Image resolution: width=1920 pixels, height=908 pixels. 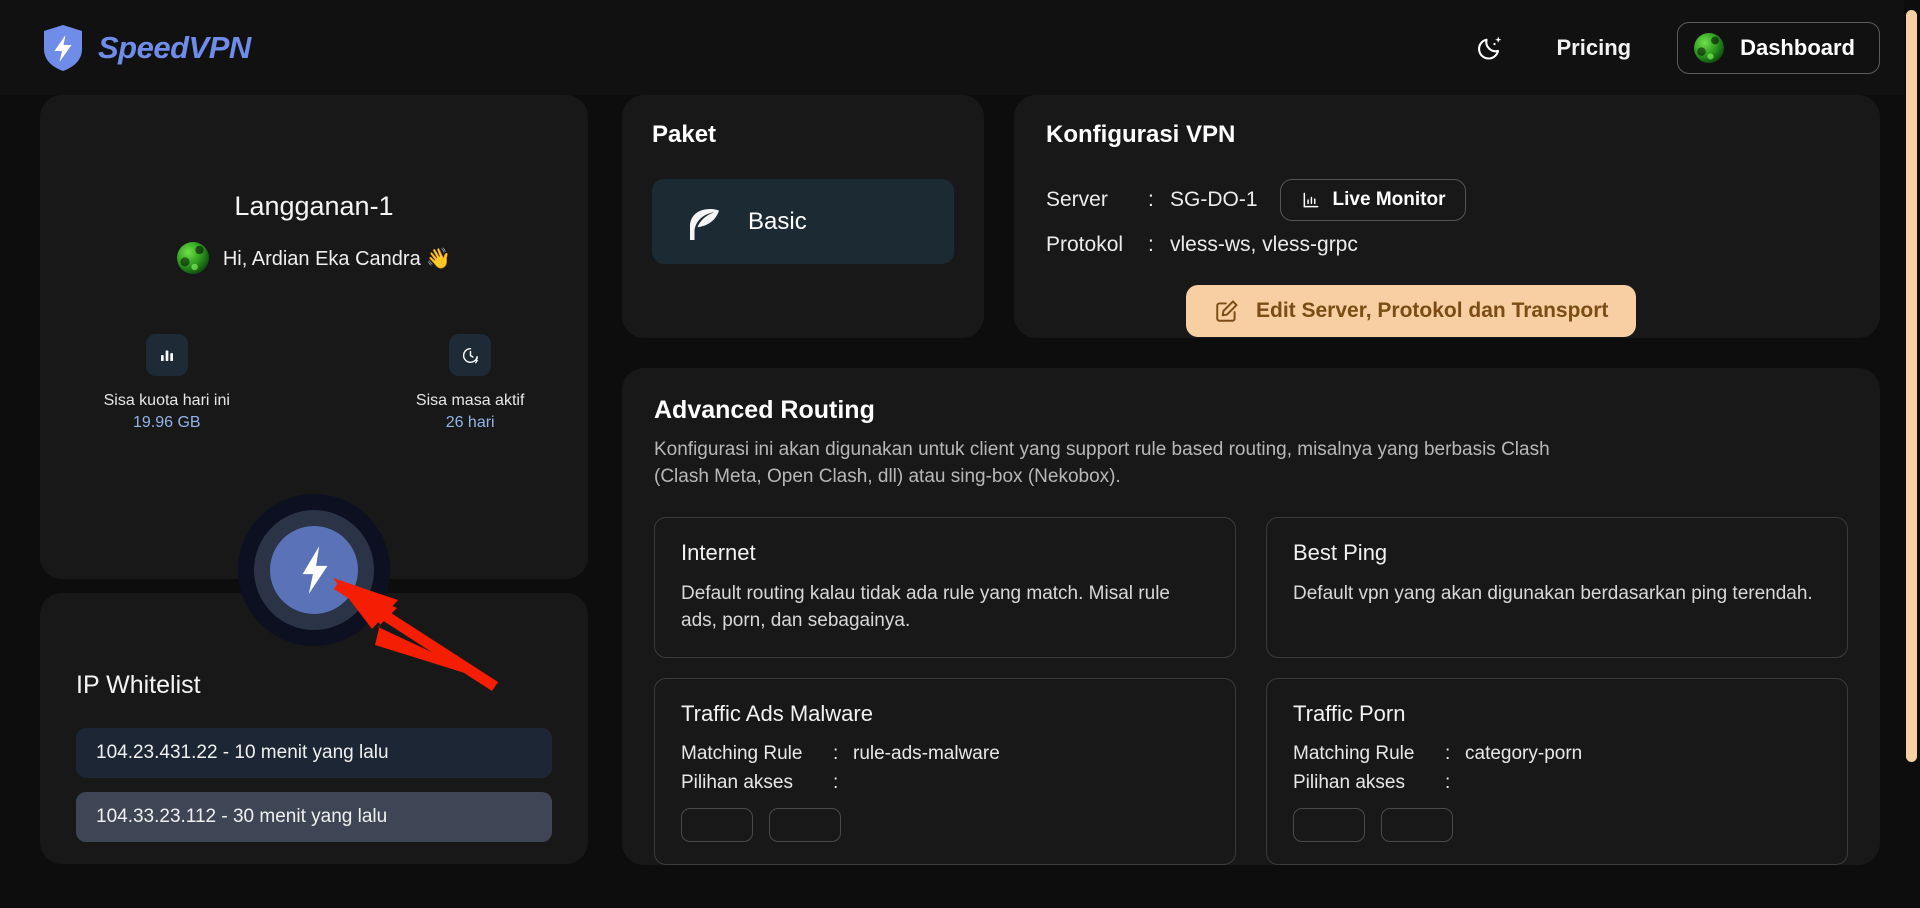 I want to click on power-toggle-button, so click(x=314, y=570).